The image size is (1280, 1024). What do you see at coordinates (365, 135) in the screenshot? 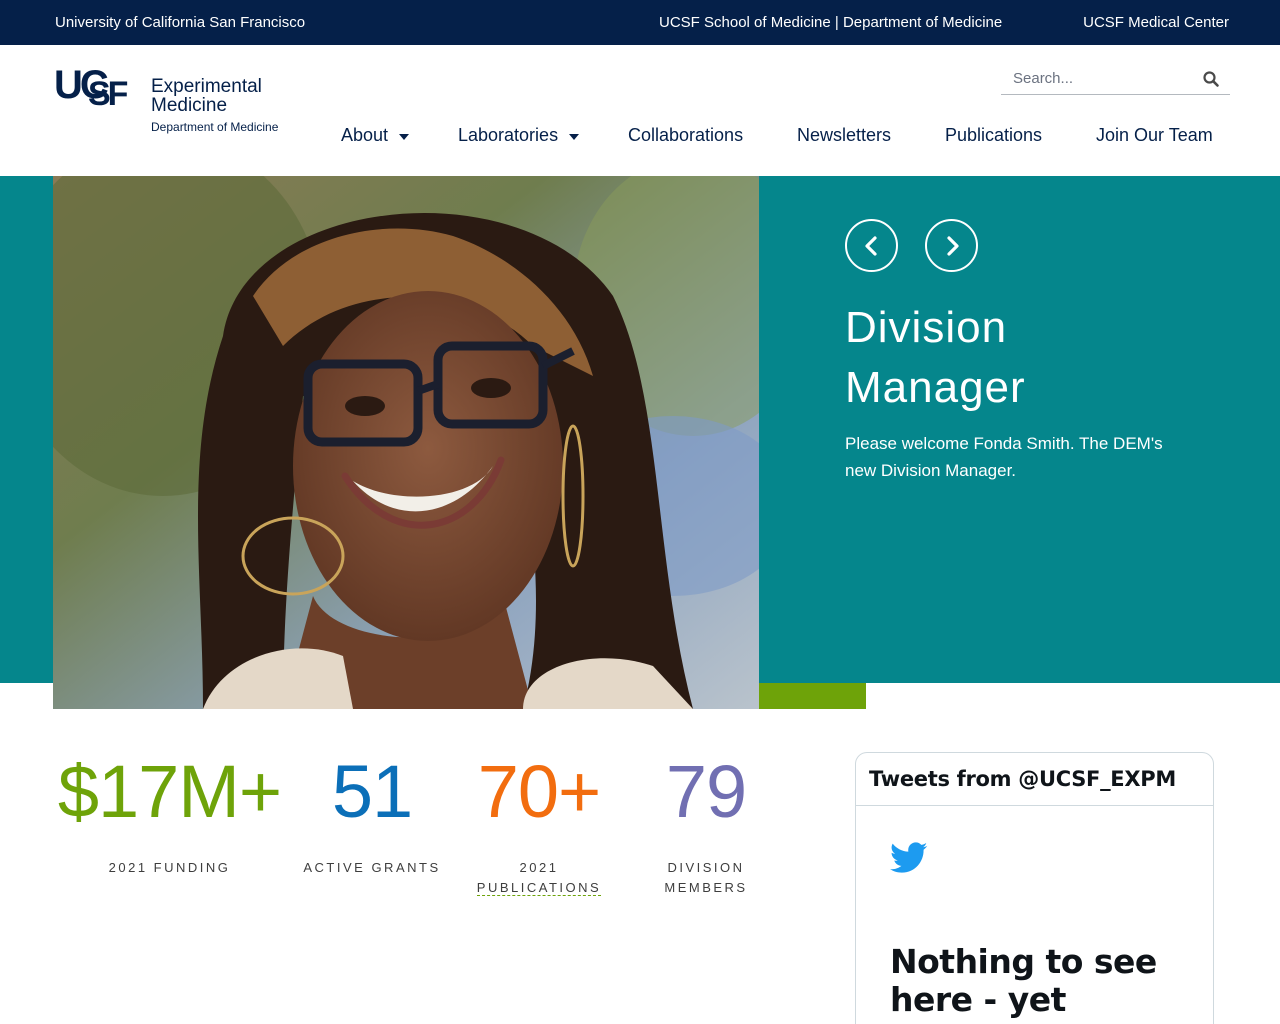
I see `nav-item-label: About` at bounding box center [365, 135].